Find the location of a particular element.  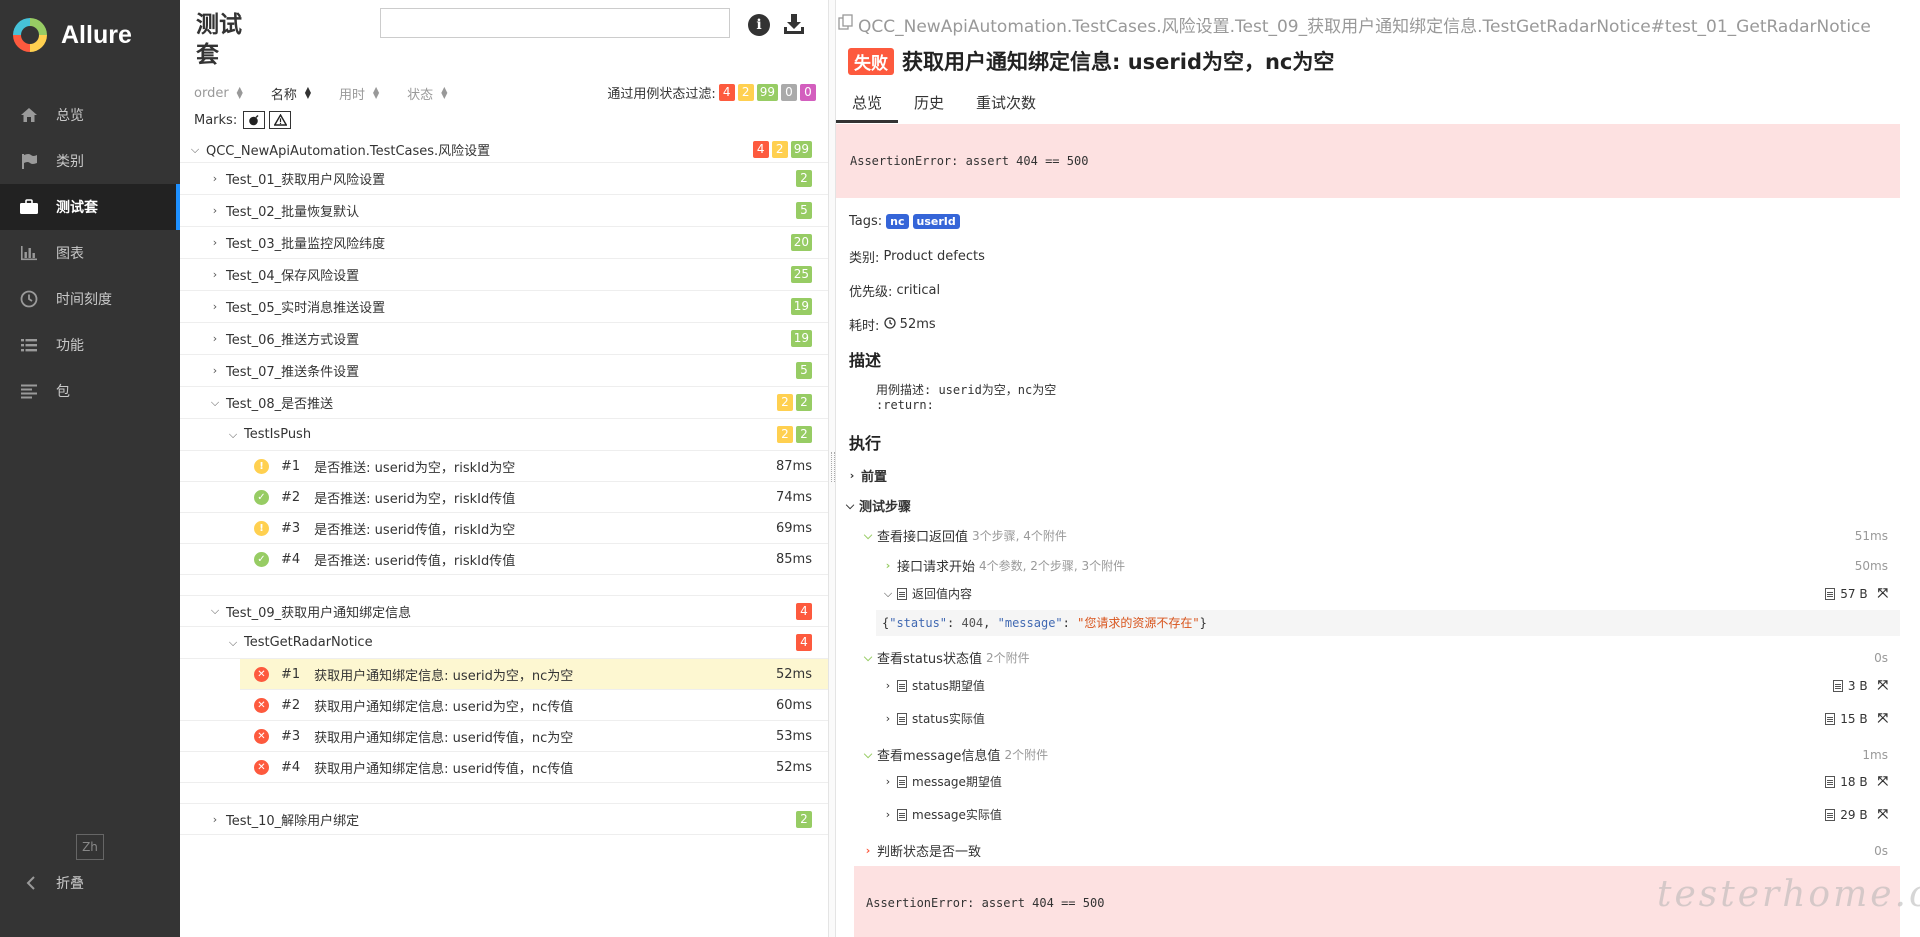

test-case-row: ✕ #2 获取用户通知绑定信息: userid为空，nc传值 60ms is located at coordinates (504, 705).